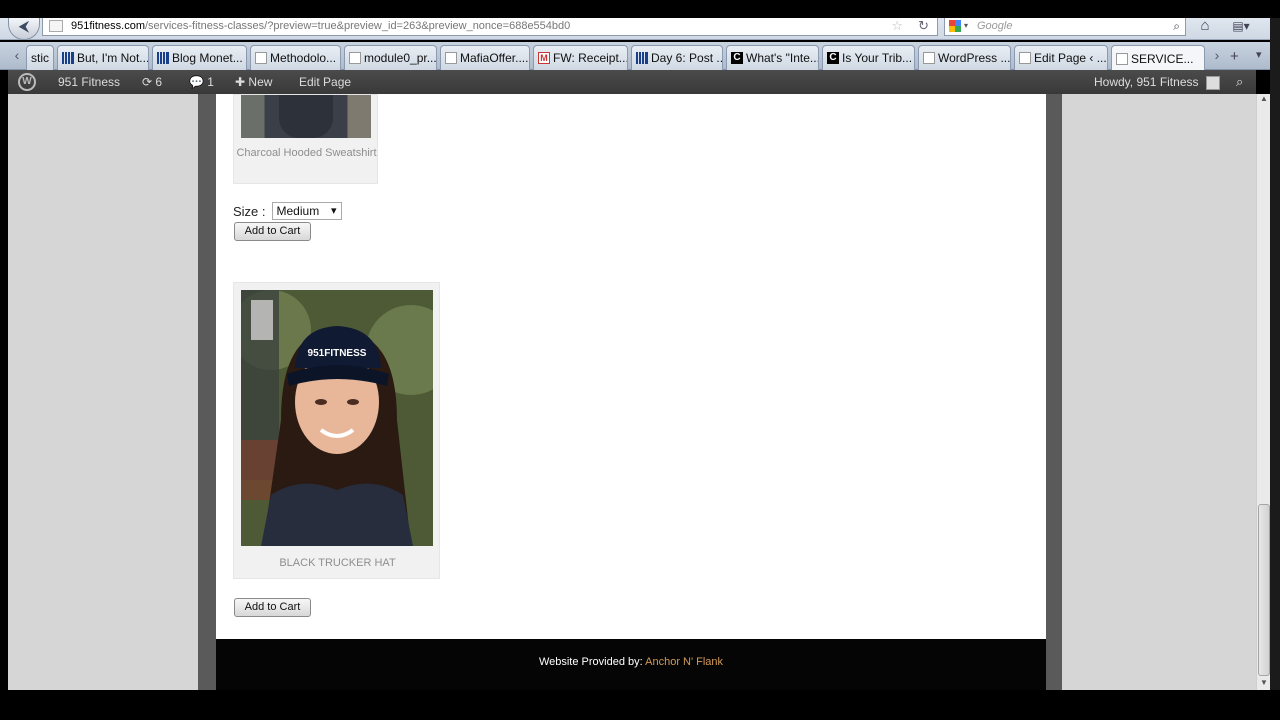 Image resolution: width=1280 pixels, height=720 pixels. What do you see at coordinates (56, 26) in the screenshot?
I see `page-favicon-icon` at bounding box center [56, 26].